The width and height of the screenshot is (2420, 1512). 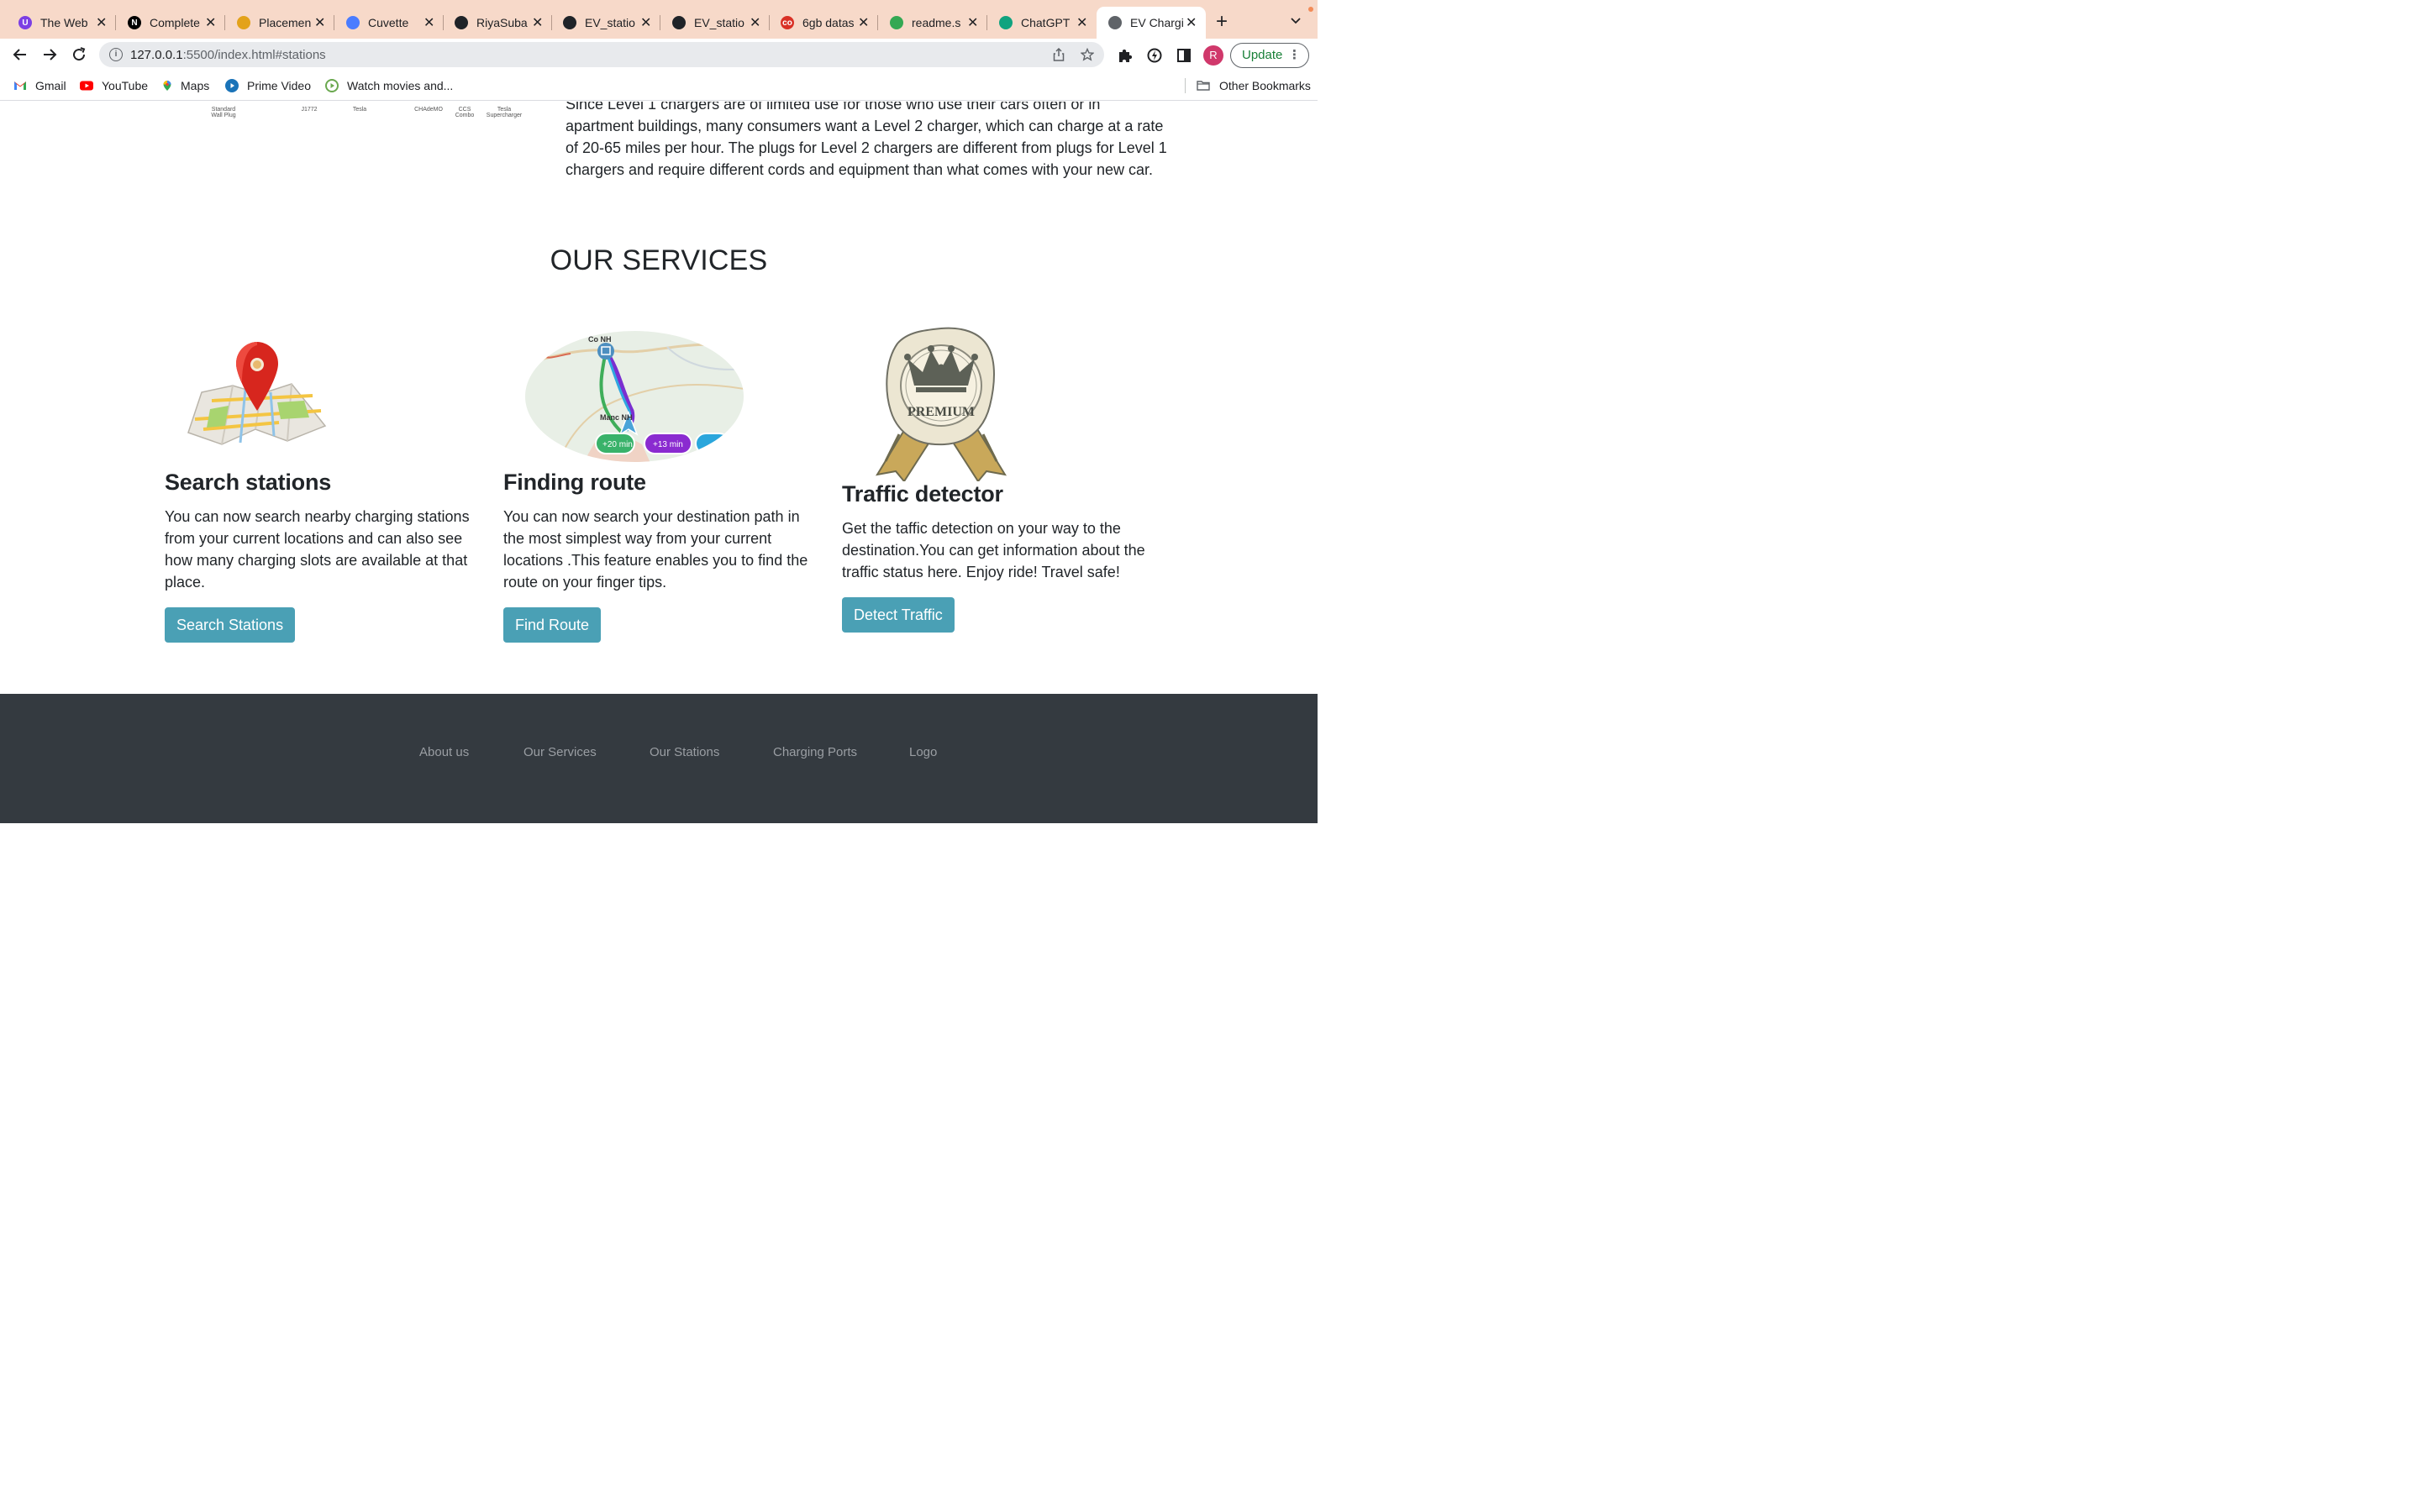 What do you see at coordinates (428, 110) in the screenshot?
I see `plug-label-chademo: CHAdeMO` at bounding box center [428, 110].